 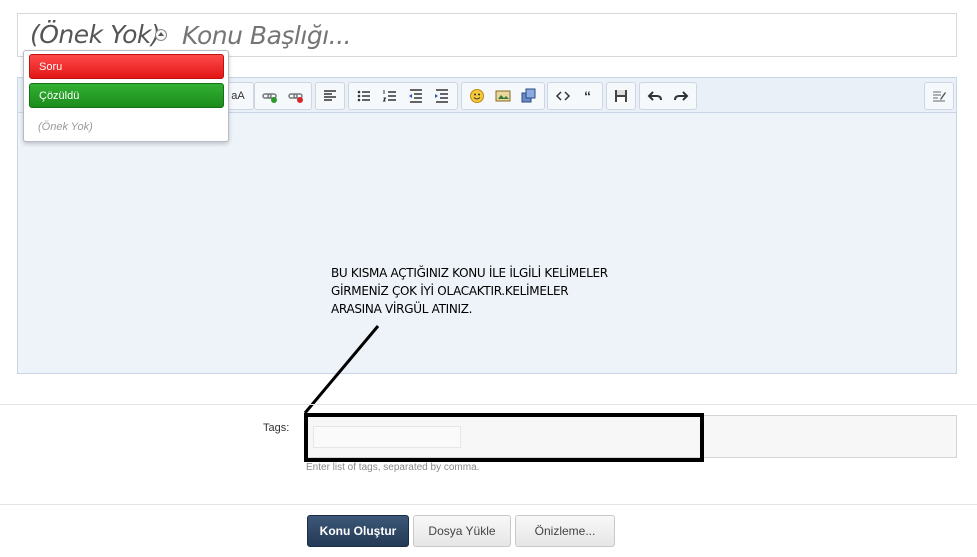 I want to click on prefix-option-soru: Soru, so click(x=126, y=66).